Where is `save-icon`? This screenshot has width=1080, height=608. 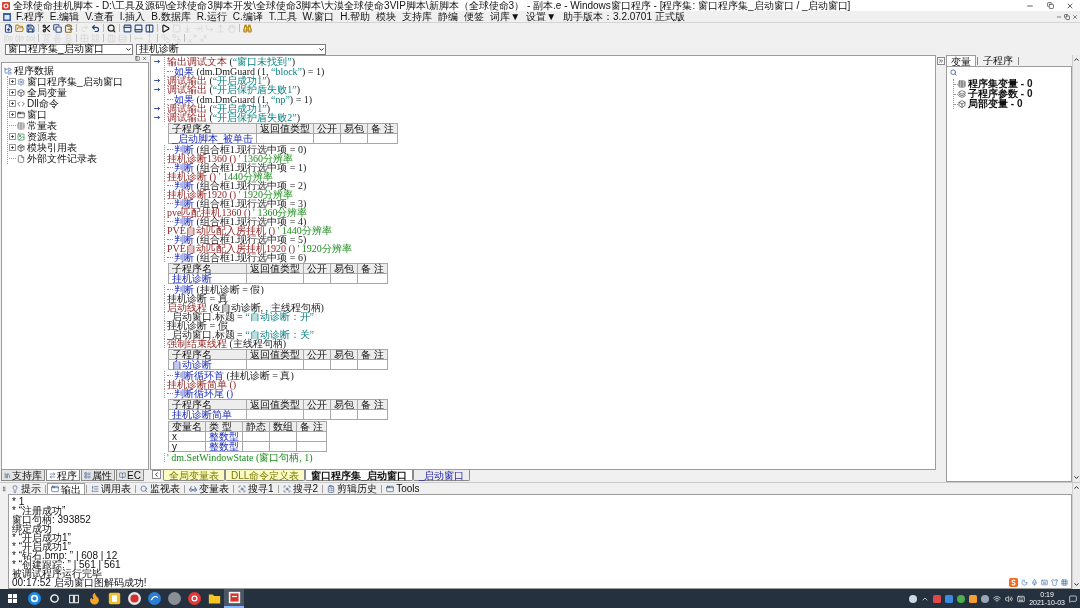 save-icon is located at coordinates (30, 28).